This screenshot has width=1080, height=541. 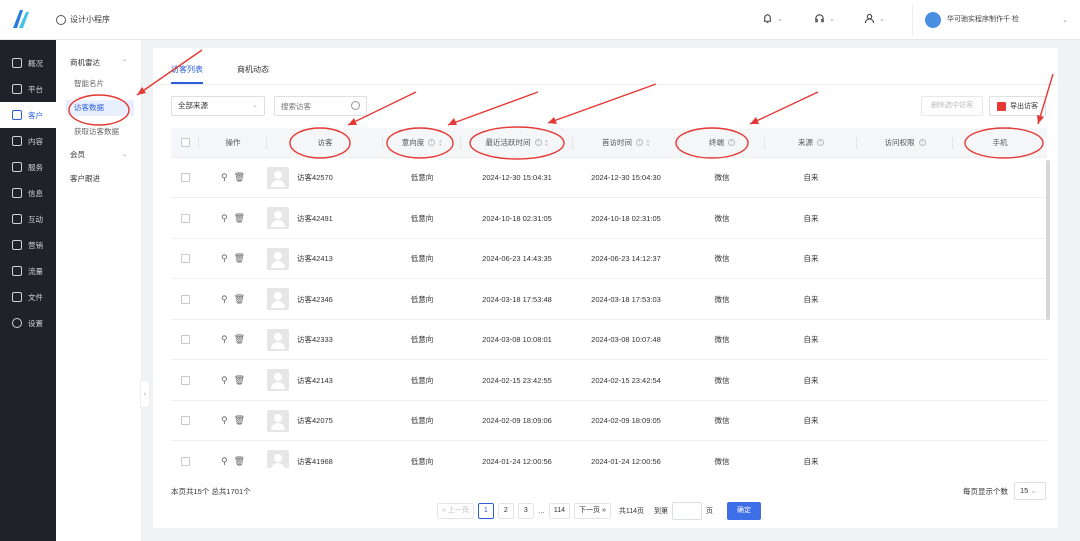 What do you see at coordinates (525, 511) in the screenshot?
I see `page-button: 3` at bounding box center [525, 511].